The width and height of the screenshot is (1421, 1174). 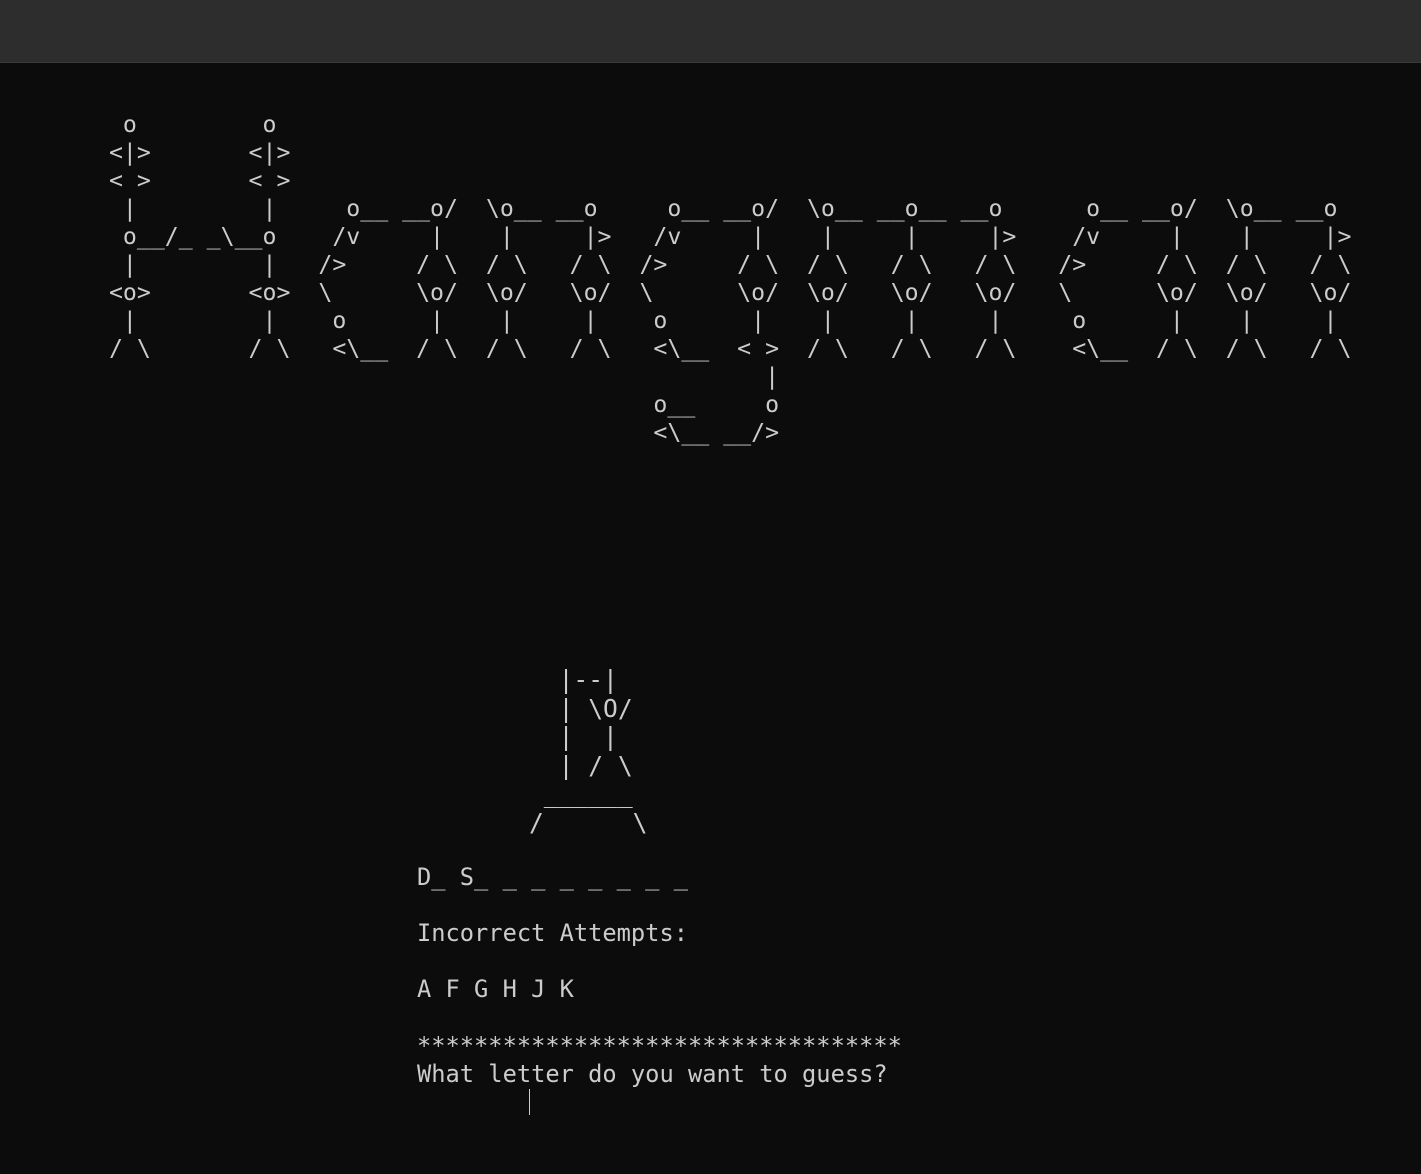 I want to click on text-cursor, so click(x=529, y=1102).